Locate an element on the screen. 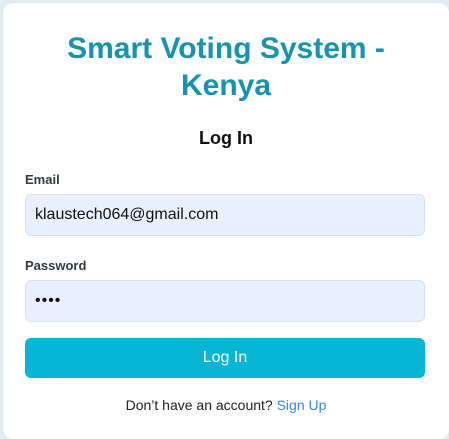 The width and height of the screenshot is (449, 439). password-field is located at coordinates (225, 301).